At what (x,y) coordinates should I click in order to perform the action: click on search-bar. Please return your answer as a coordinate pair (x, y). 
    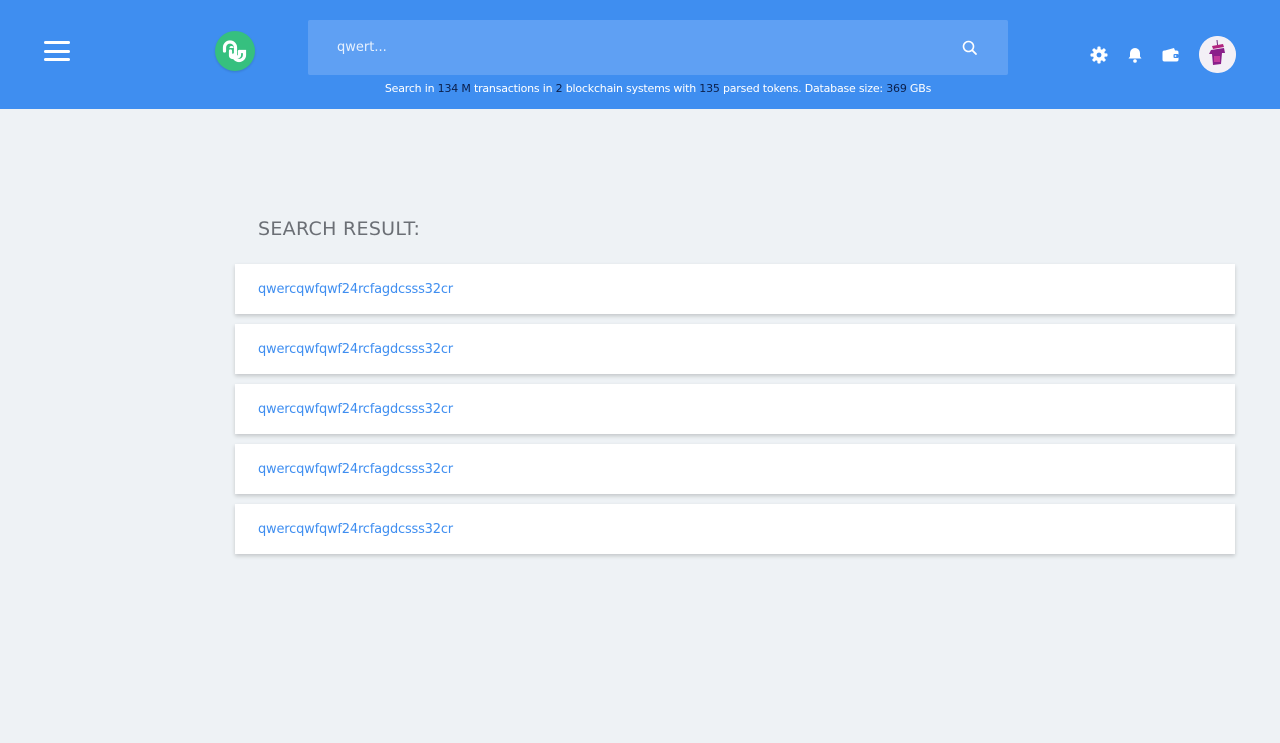
    Looking at the image, I should click on (658, 47).